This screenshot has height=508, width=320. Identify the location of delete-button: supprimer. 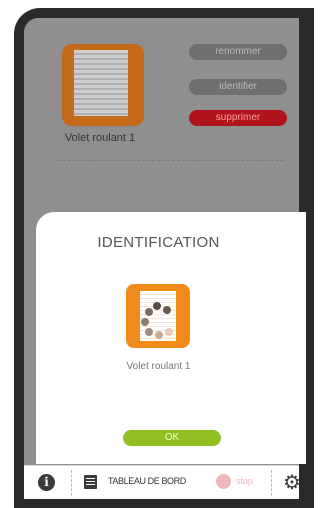
(238, 118).